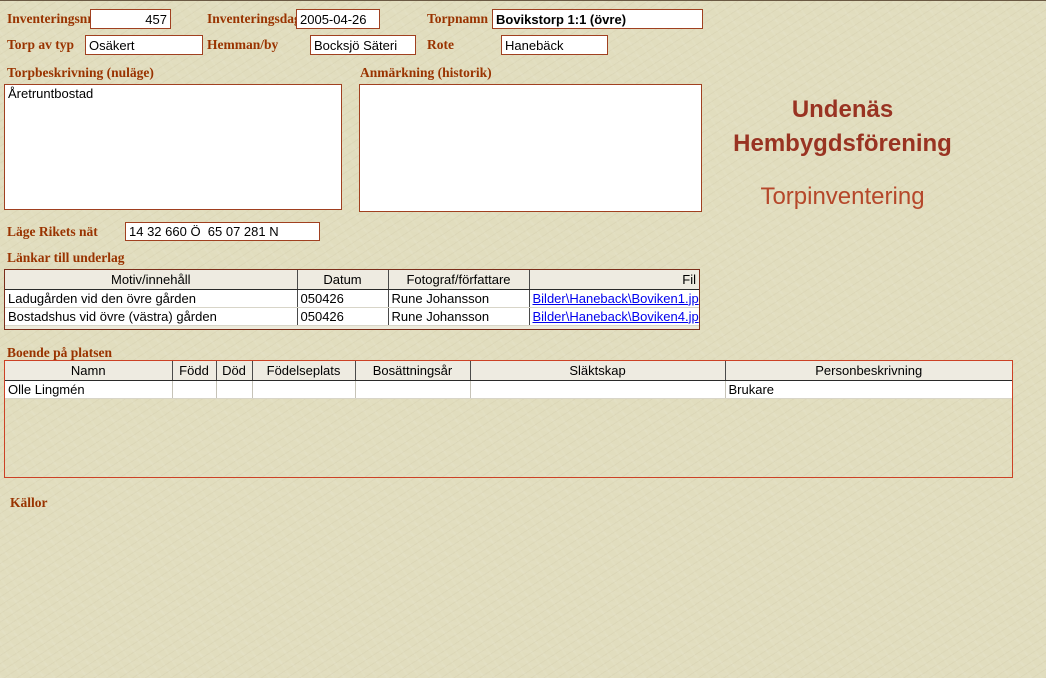  Describe the element at coordinates (41, 44) in the screenshot. I see `torp-av-typ-label: Torp av typ` at that location.